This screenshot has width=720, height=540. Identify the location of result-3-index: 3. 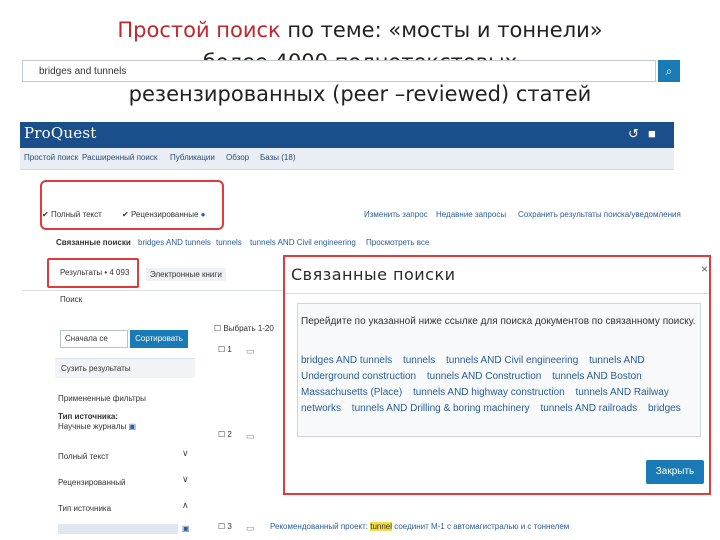
(229, 526).